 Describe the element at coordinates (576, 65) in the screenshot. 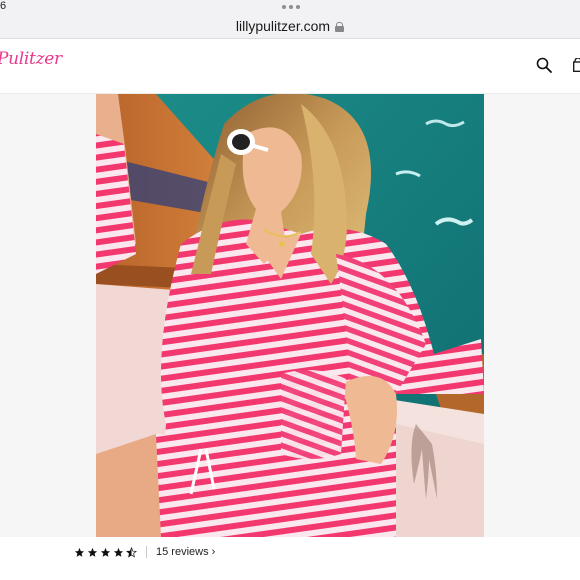

I see `shopping-bag-icon` at that location.